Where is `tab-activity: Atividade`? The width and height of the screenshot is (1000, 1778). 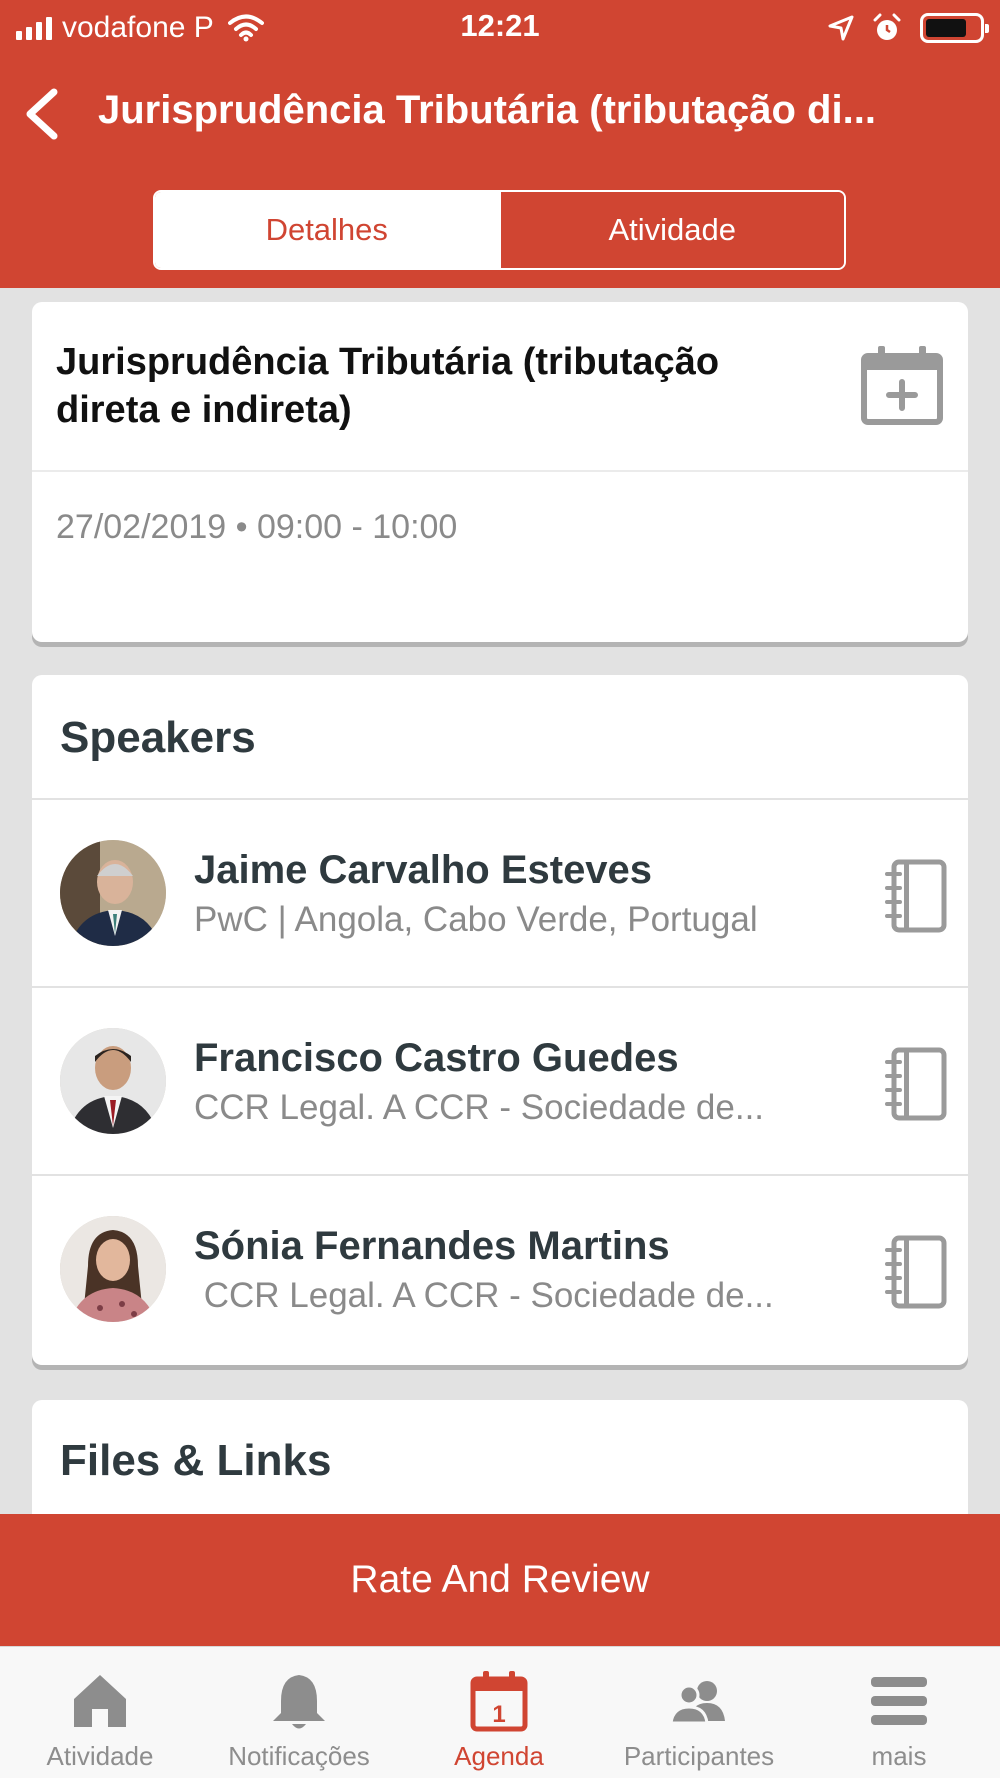 tab-activity: Atividade is located at coordinates (671, 230).